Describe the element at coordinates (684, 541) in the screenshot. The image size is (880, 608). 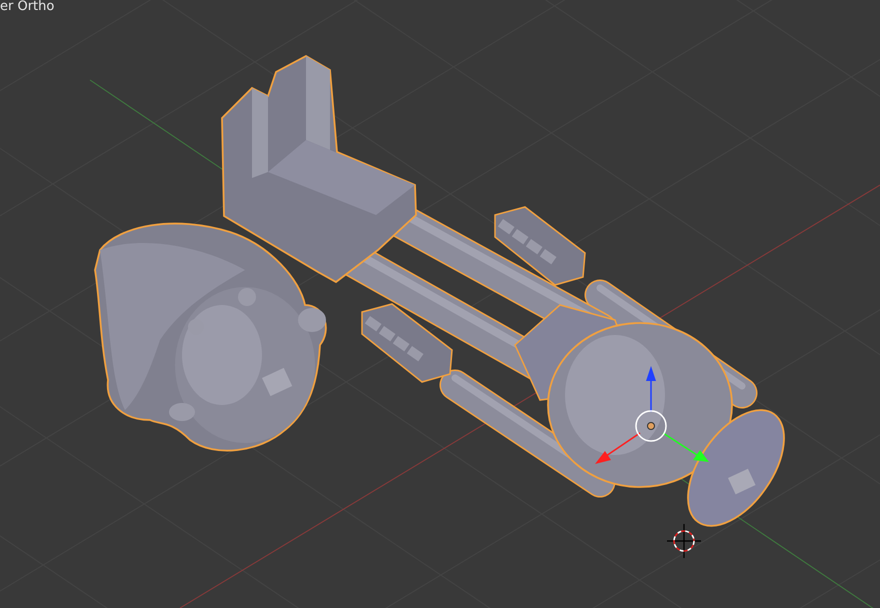
I see `3d-cursor-icon` at that location.